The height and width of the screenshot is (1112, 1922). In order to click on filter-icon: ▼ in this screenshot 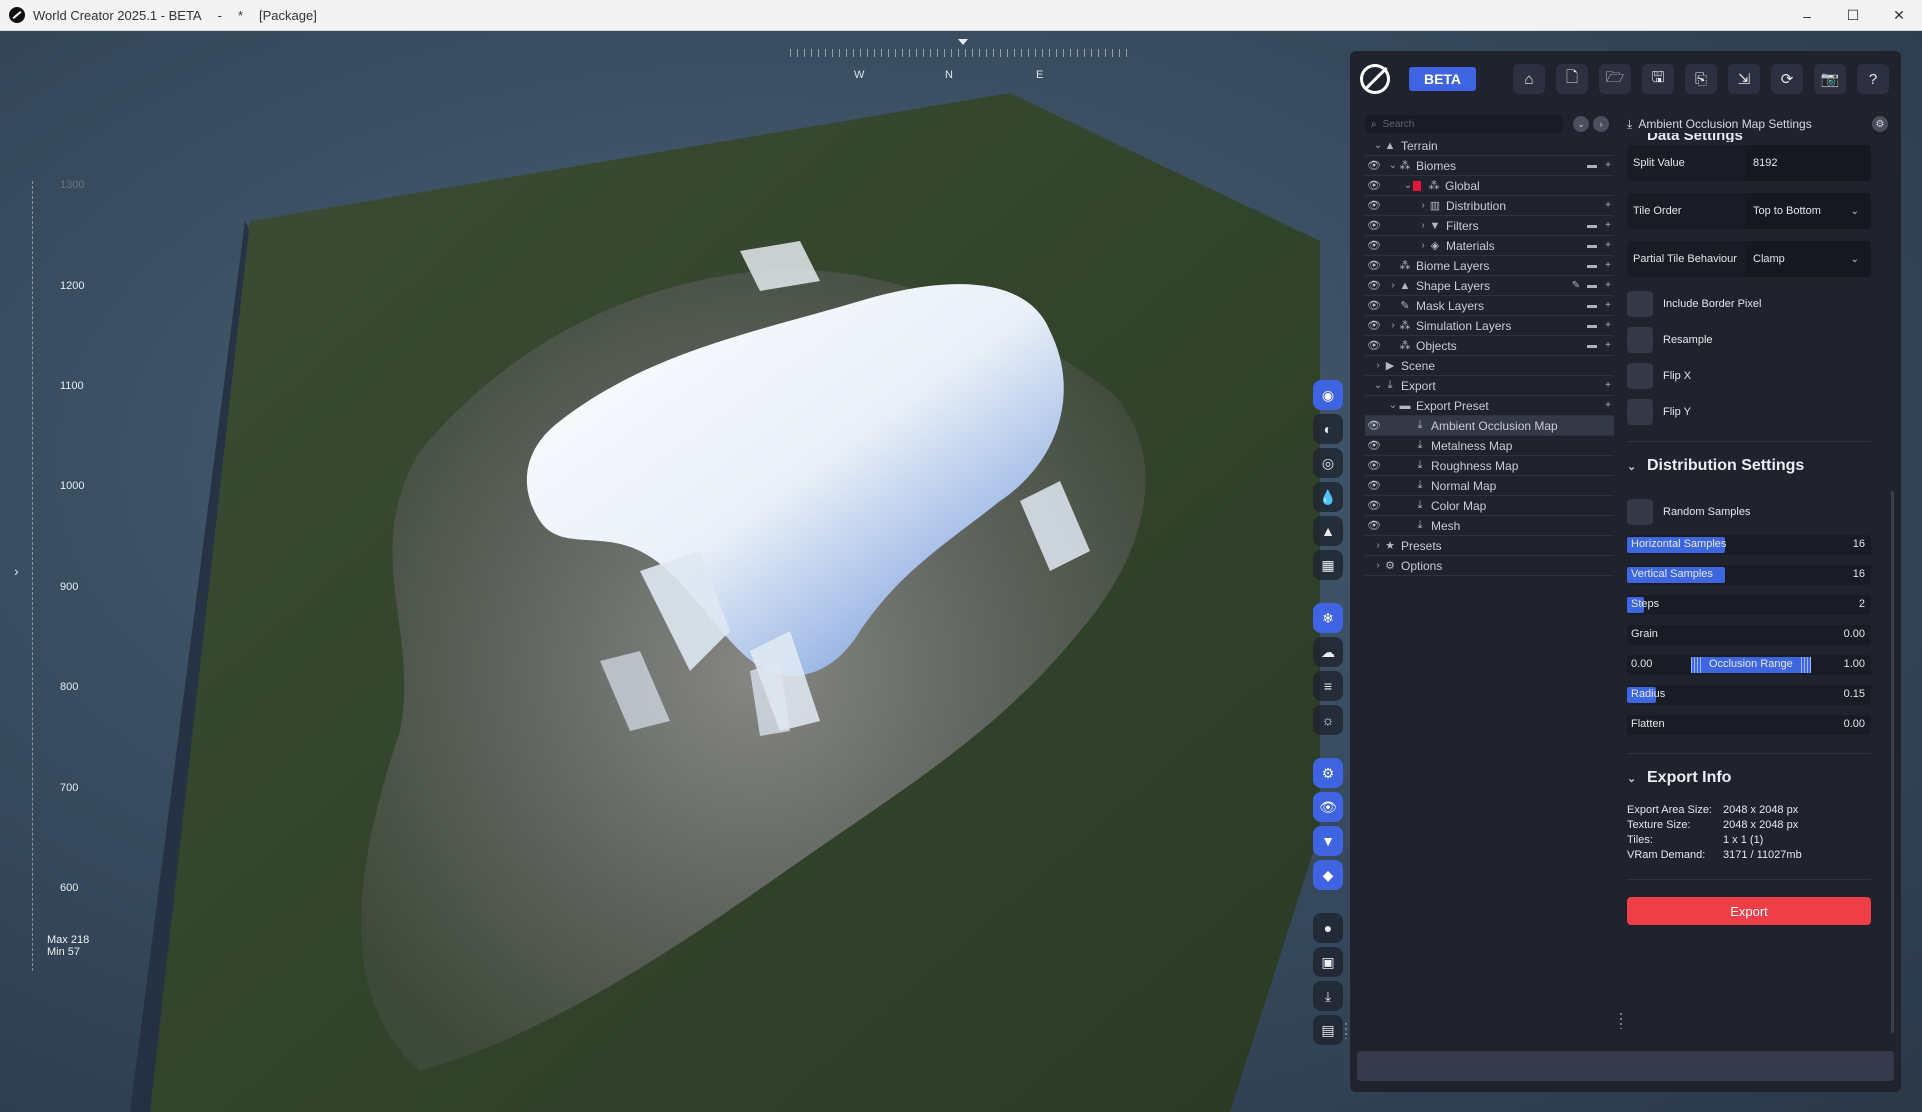, I will do `click(1328, 841)`.